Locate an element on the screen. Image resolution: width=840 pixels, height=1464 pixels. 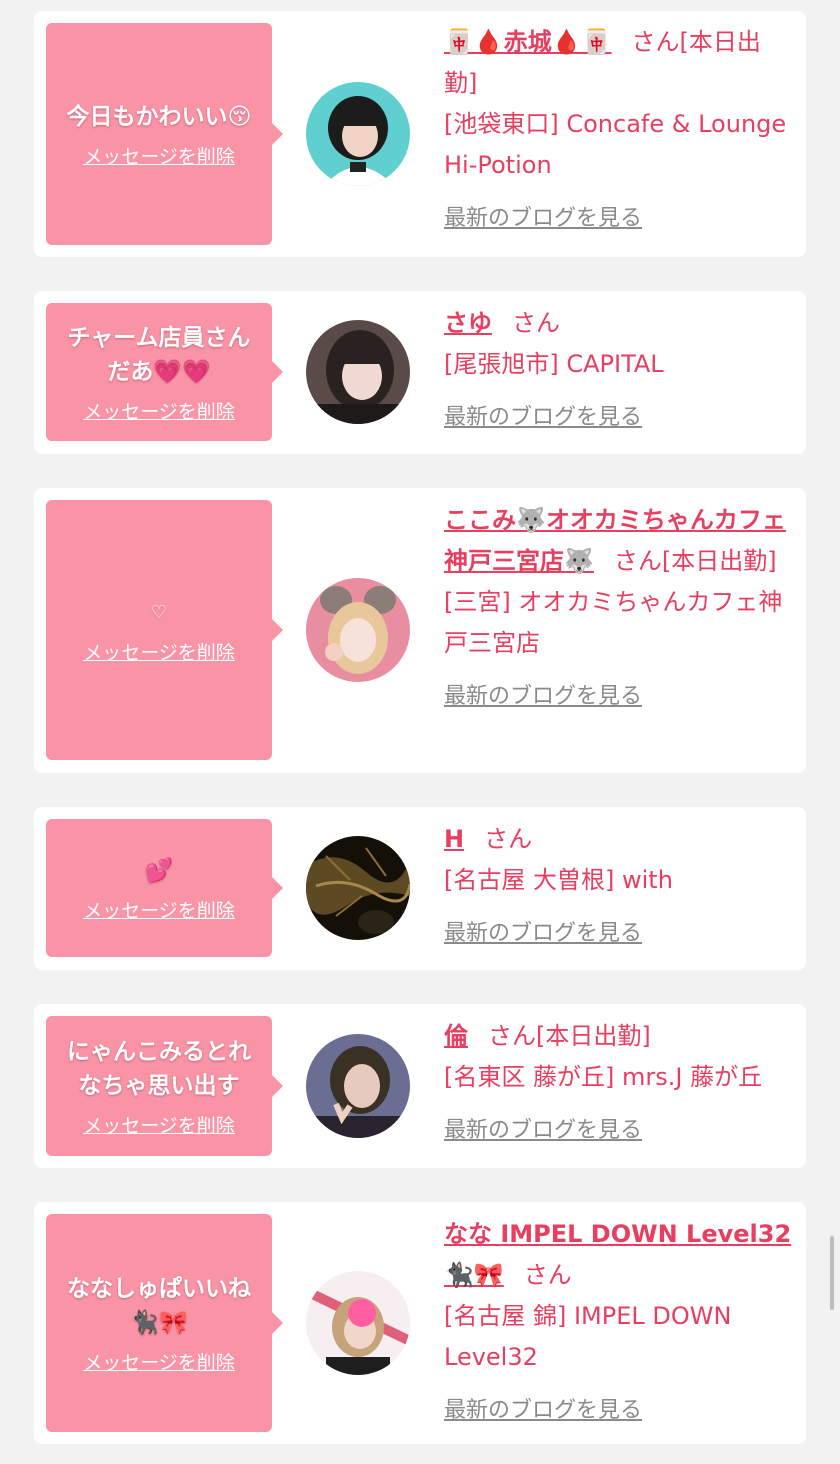
message-text: 💕 is located at coordinates (159, 870).